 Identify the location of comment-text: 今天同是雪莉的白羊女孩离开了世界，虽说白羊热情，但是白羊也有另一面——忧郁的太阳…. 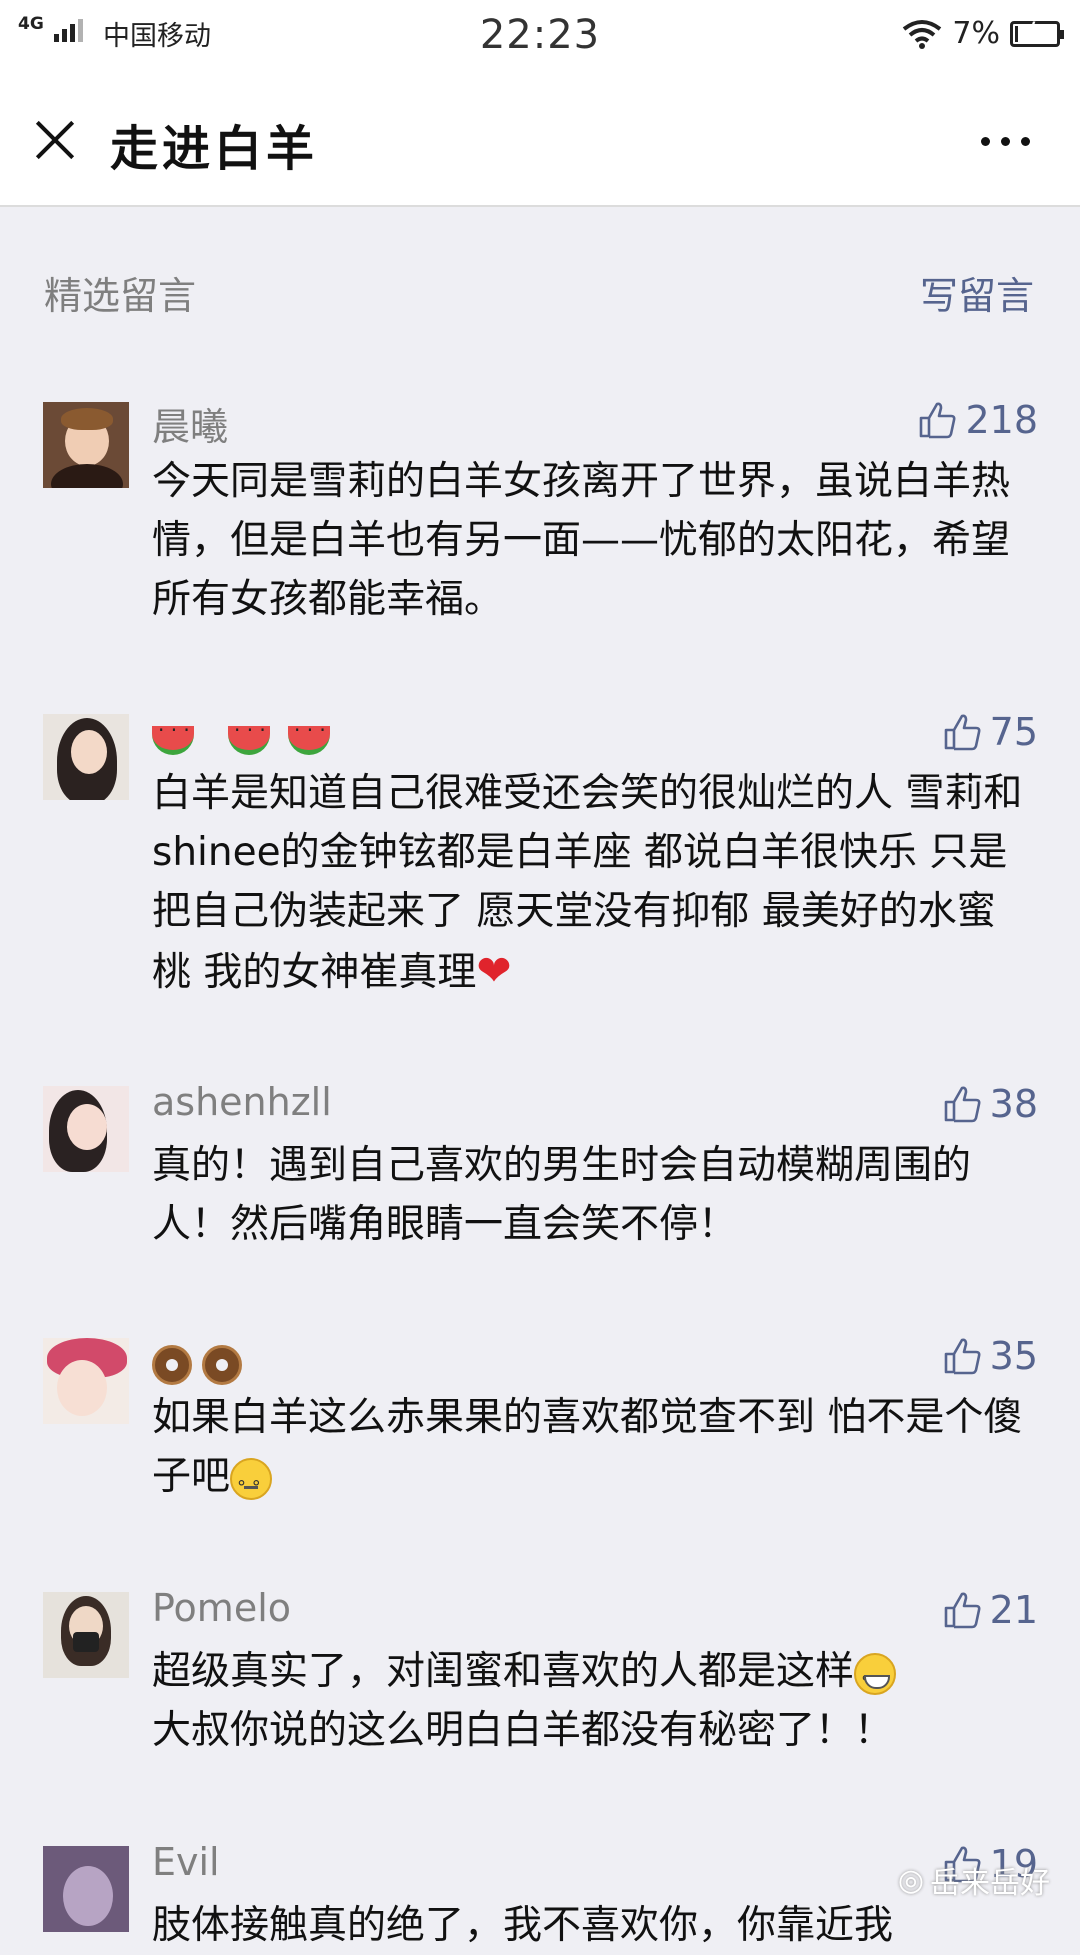
(581, 540).